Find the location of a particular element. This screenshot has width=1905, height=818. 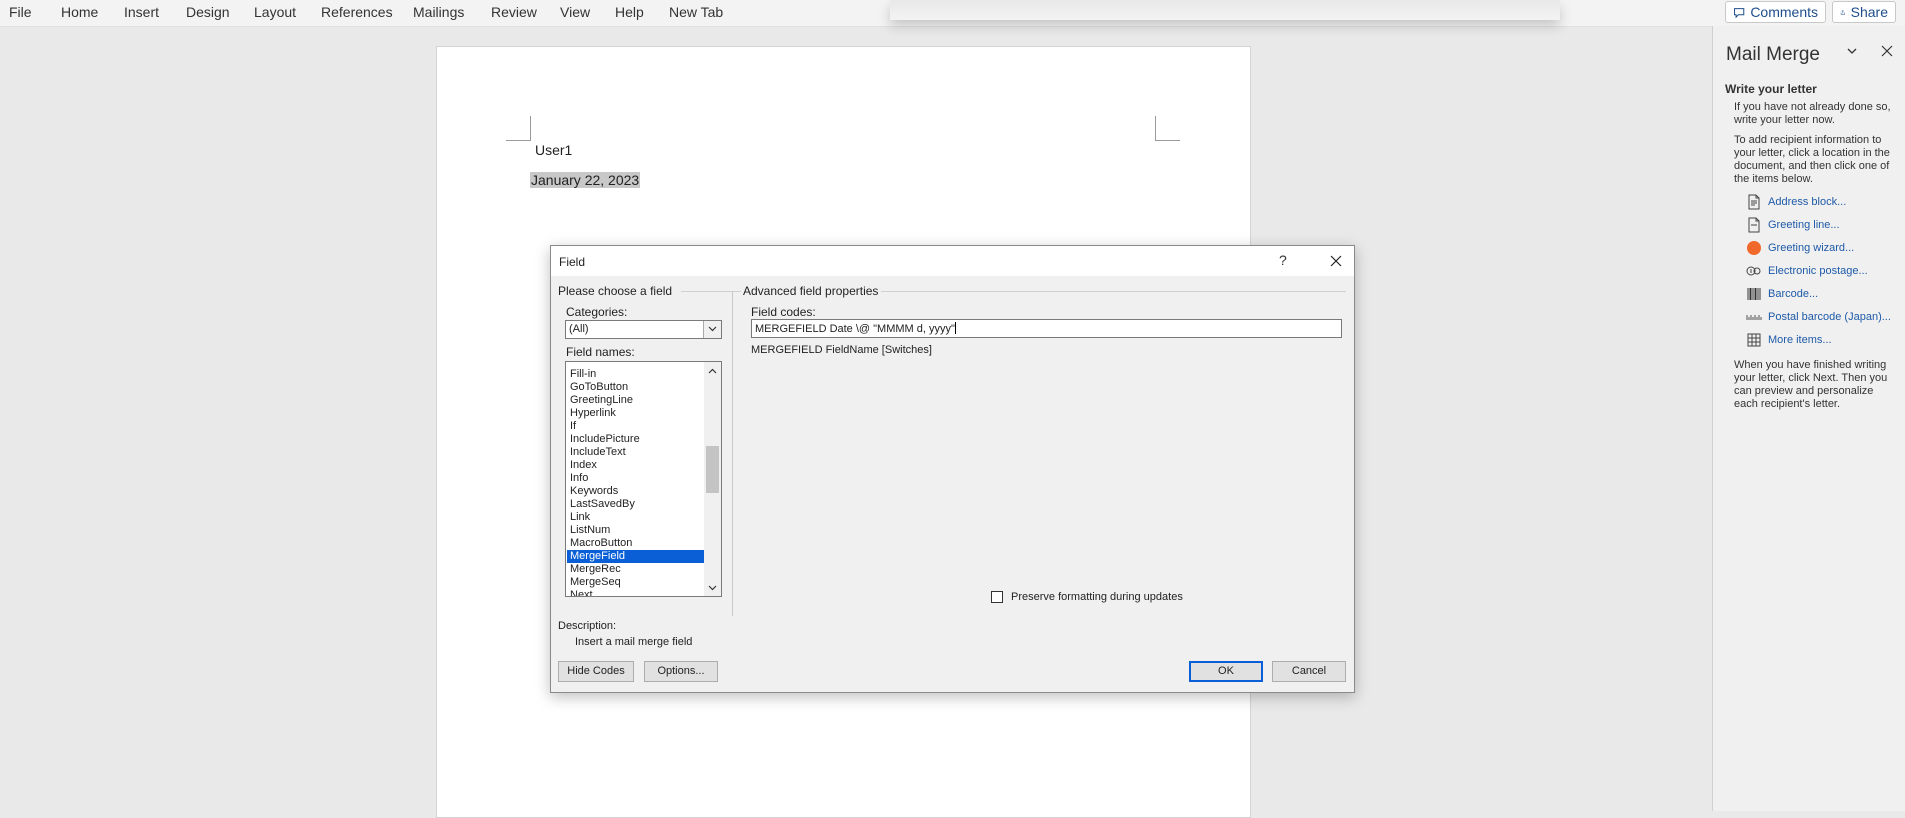

field-names-scrollbar is located at coordinates (712, 479).